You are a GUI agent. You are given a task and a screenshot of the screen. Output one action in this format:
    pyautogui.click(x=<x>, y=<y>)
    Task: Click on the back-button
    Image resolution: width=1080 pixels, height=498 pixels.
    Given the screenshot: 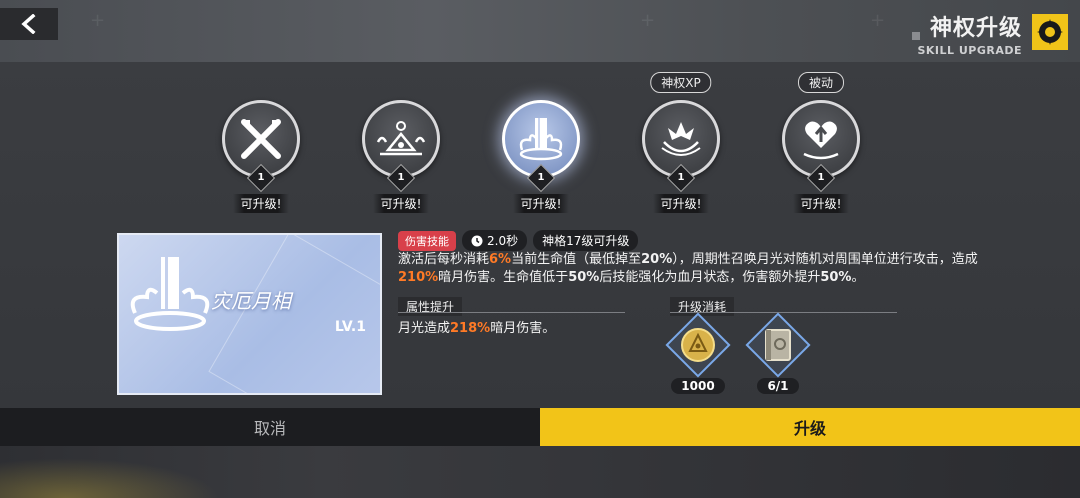 What is the action you would take?
    pyautogui.click(x=29, y=24)
    